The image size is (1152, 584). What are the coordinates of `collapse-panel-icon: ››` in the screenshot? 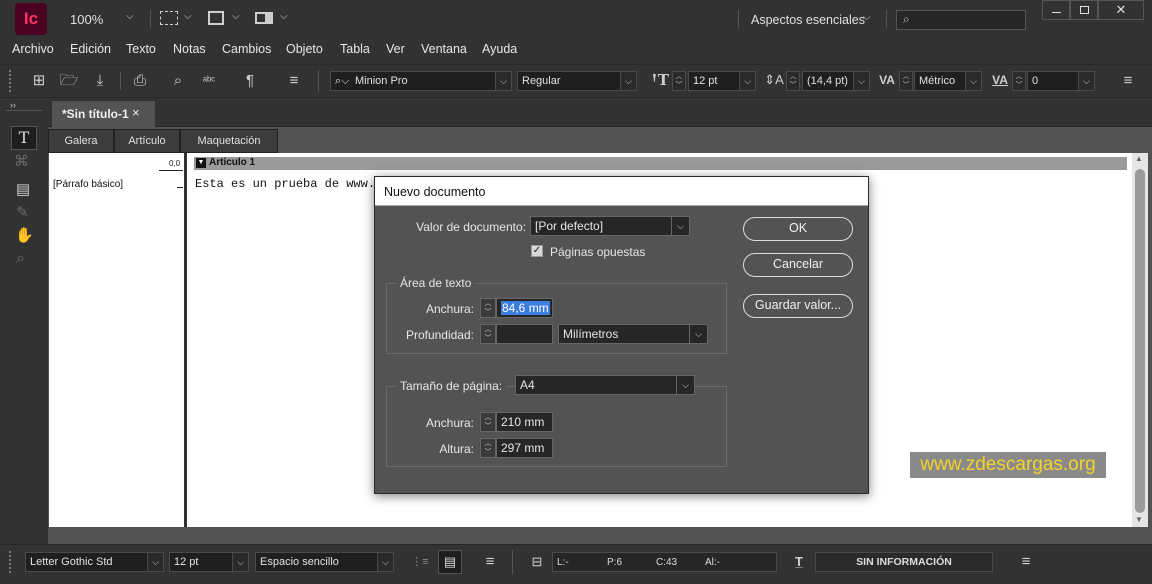 It's located at (13, 105).